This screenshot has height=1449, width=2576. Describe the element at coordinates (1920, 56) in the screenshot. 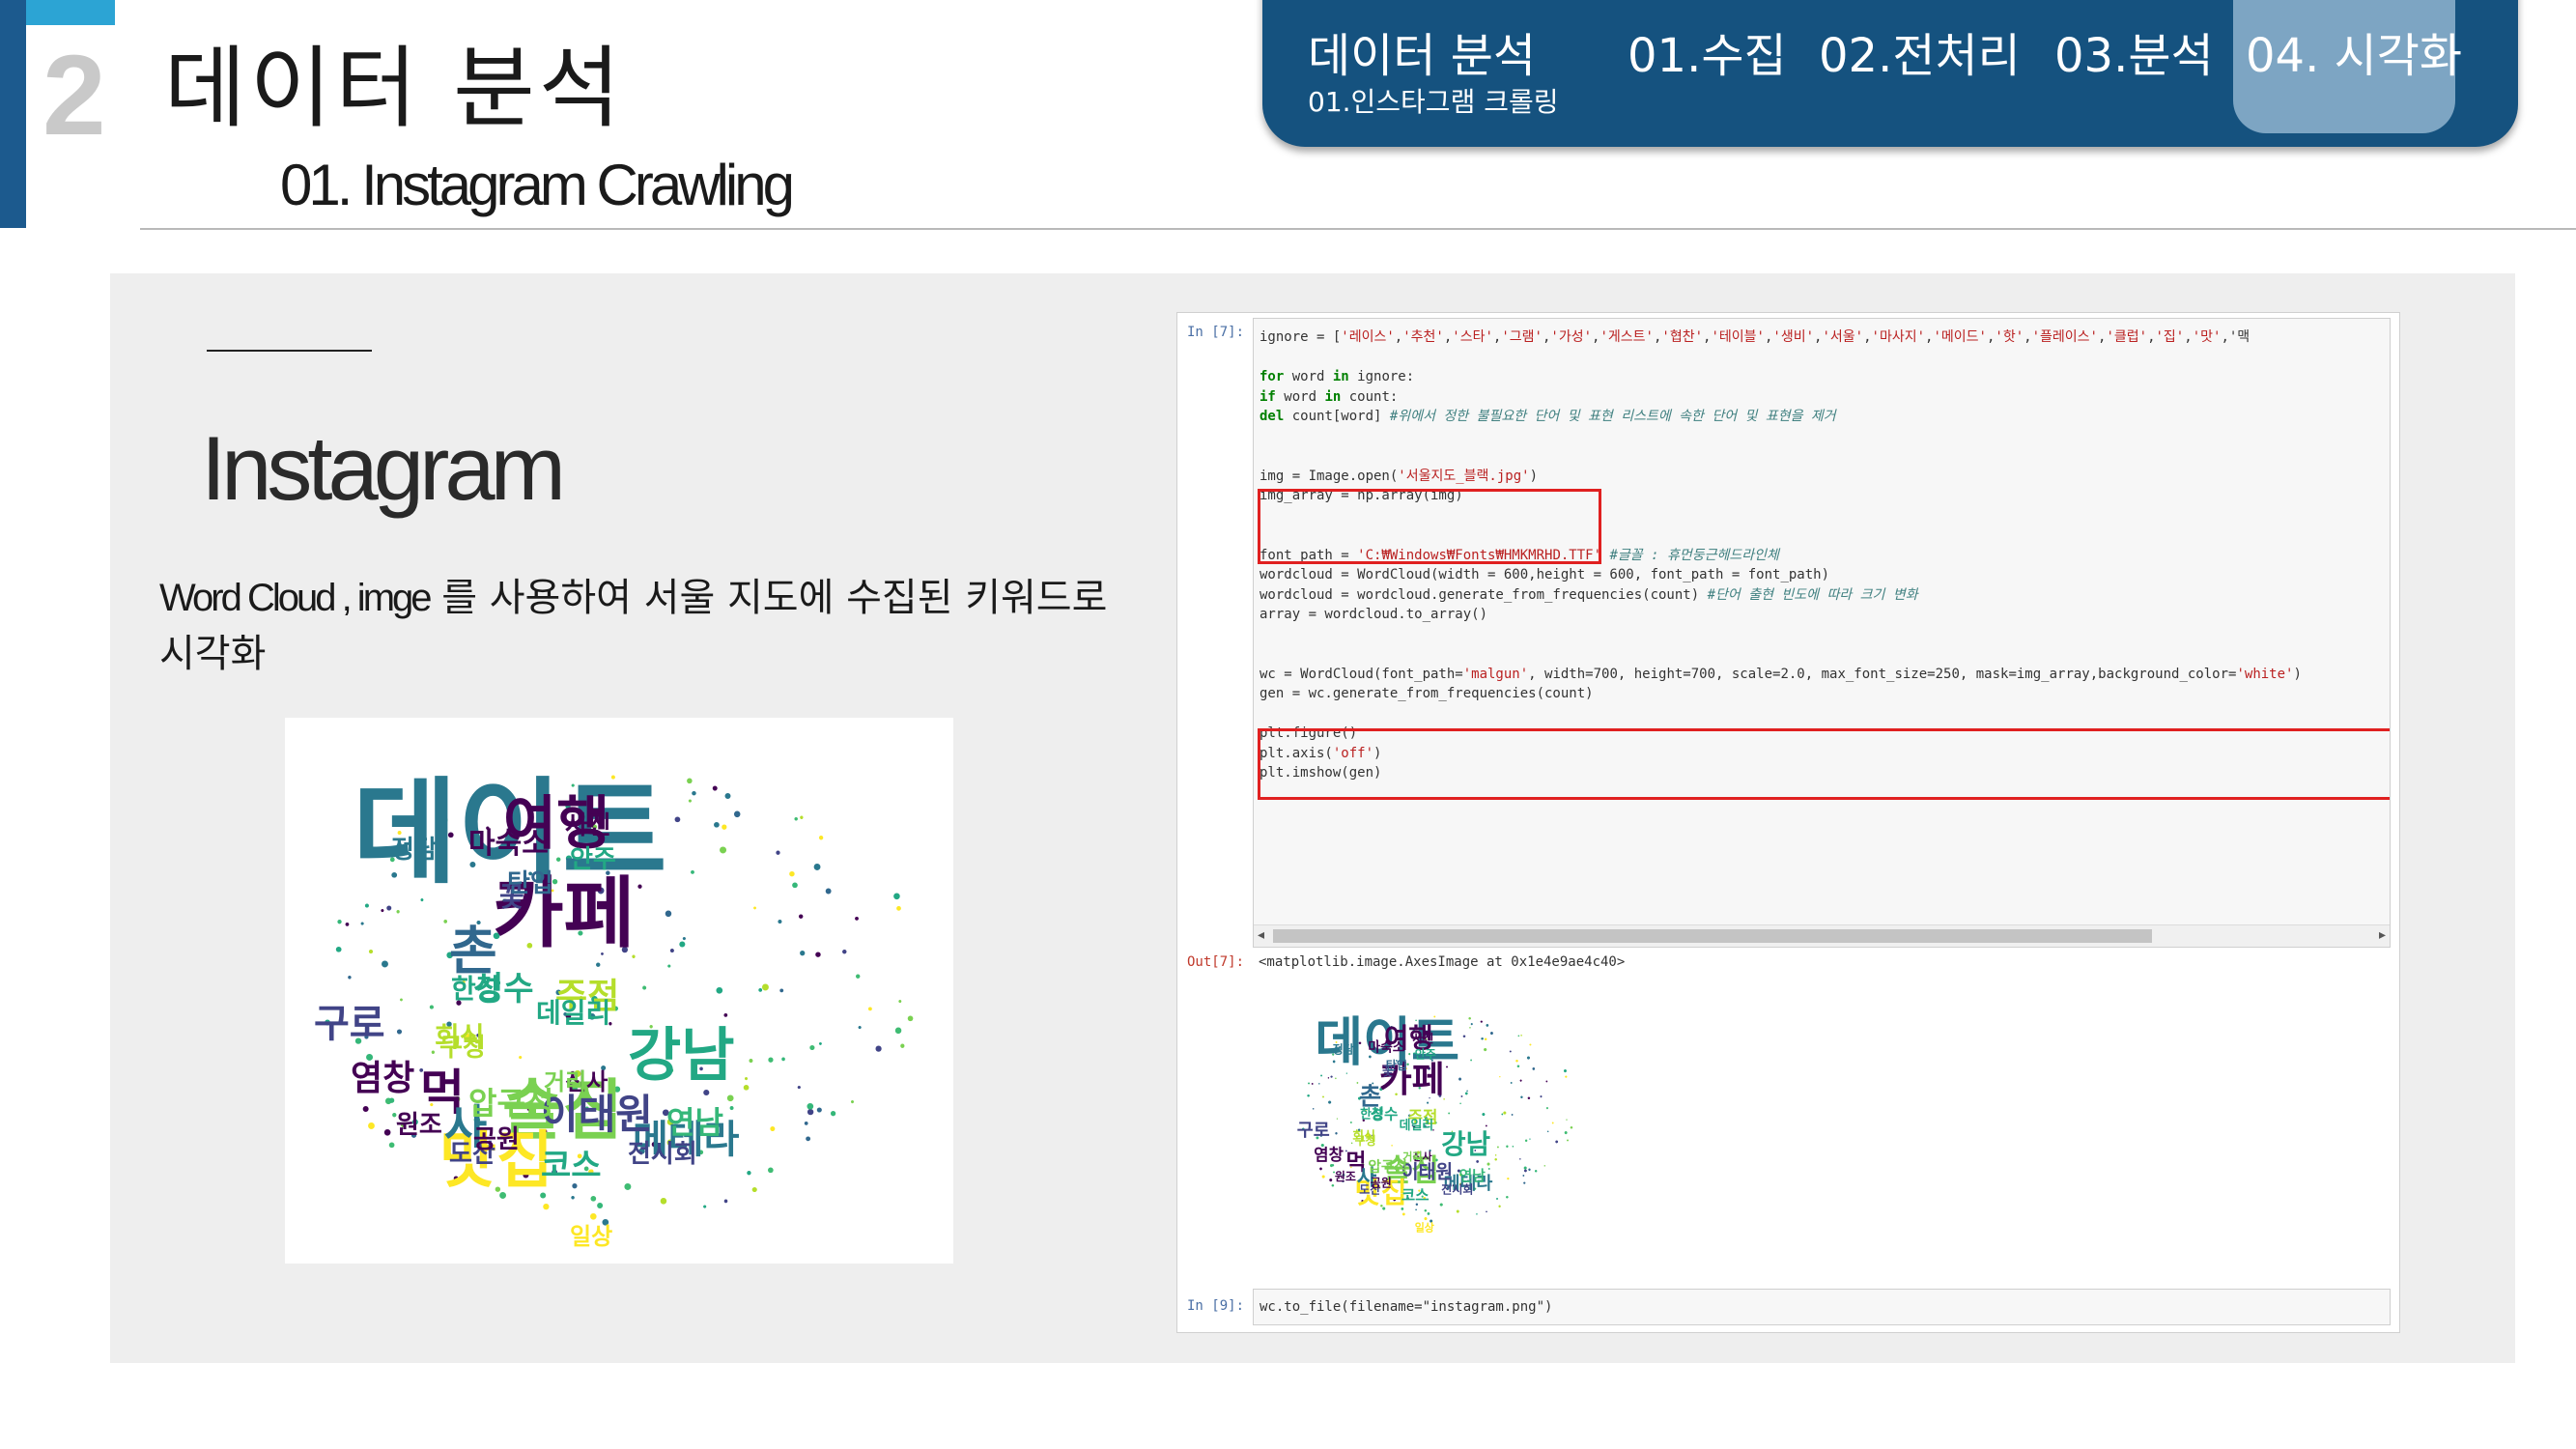

I see `nav-item-preprocess: 02.전처리` at that location.